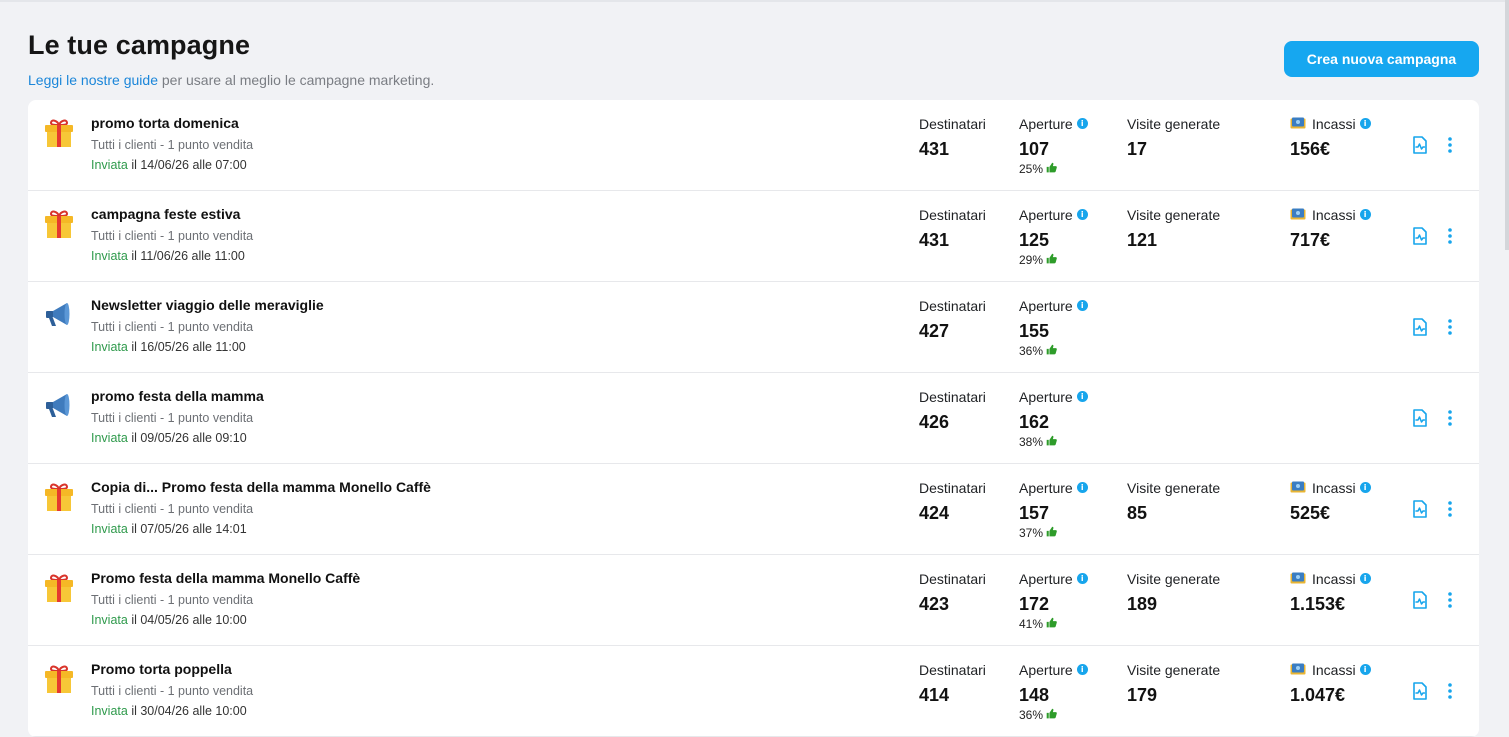 Image resolution: width=1509 pixels, height=737 pixels. What do you see at coordinates (934, 513) in the screenshot?
I see `recipients-value: 424` at bounding box center [934, 513].